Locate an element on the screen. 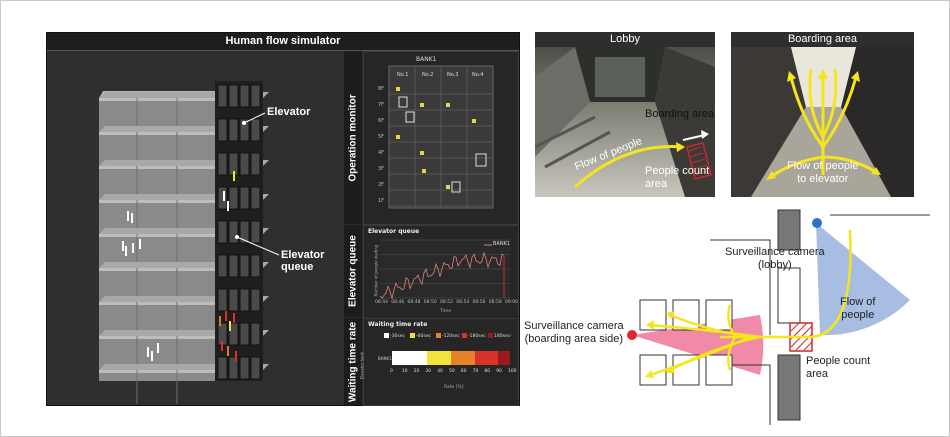 The height and width of the screenshot is (437, 950). queue-xtick: 08:46 is located at coordinates (398, 302).